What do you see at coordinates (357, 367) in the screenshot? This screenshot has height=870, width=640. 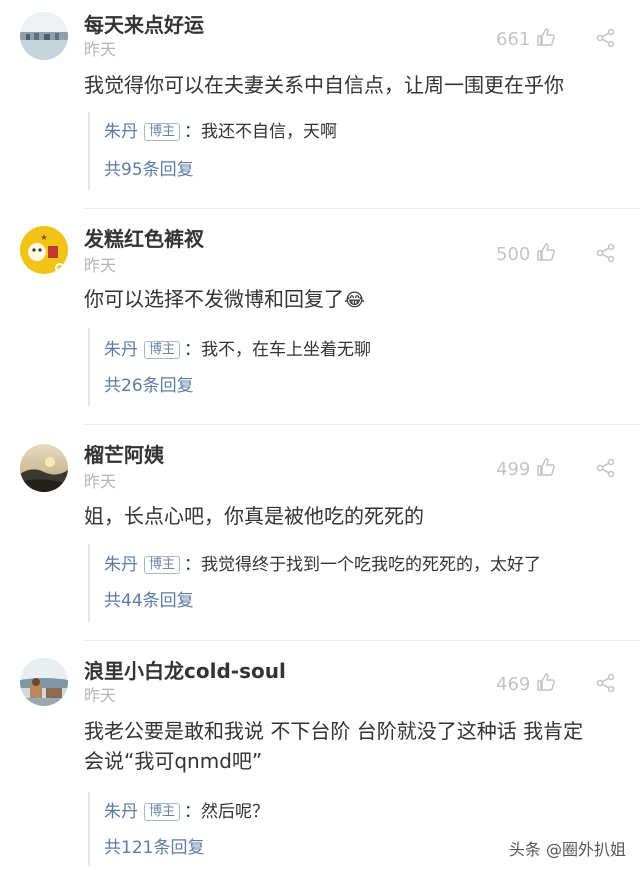 I see `reply-box: 朱丹 博主 ：我不，在车上坐着无聊 共26条回复` at bounding box center [357, 367].